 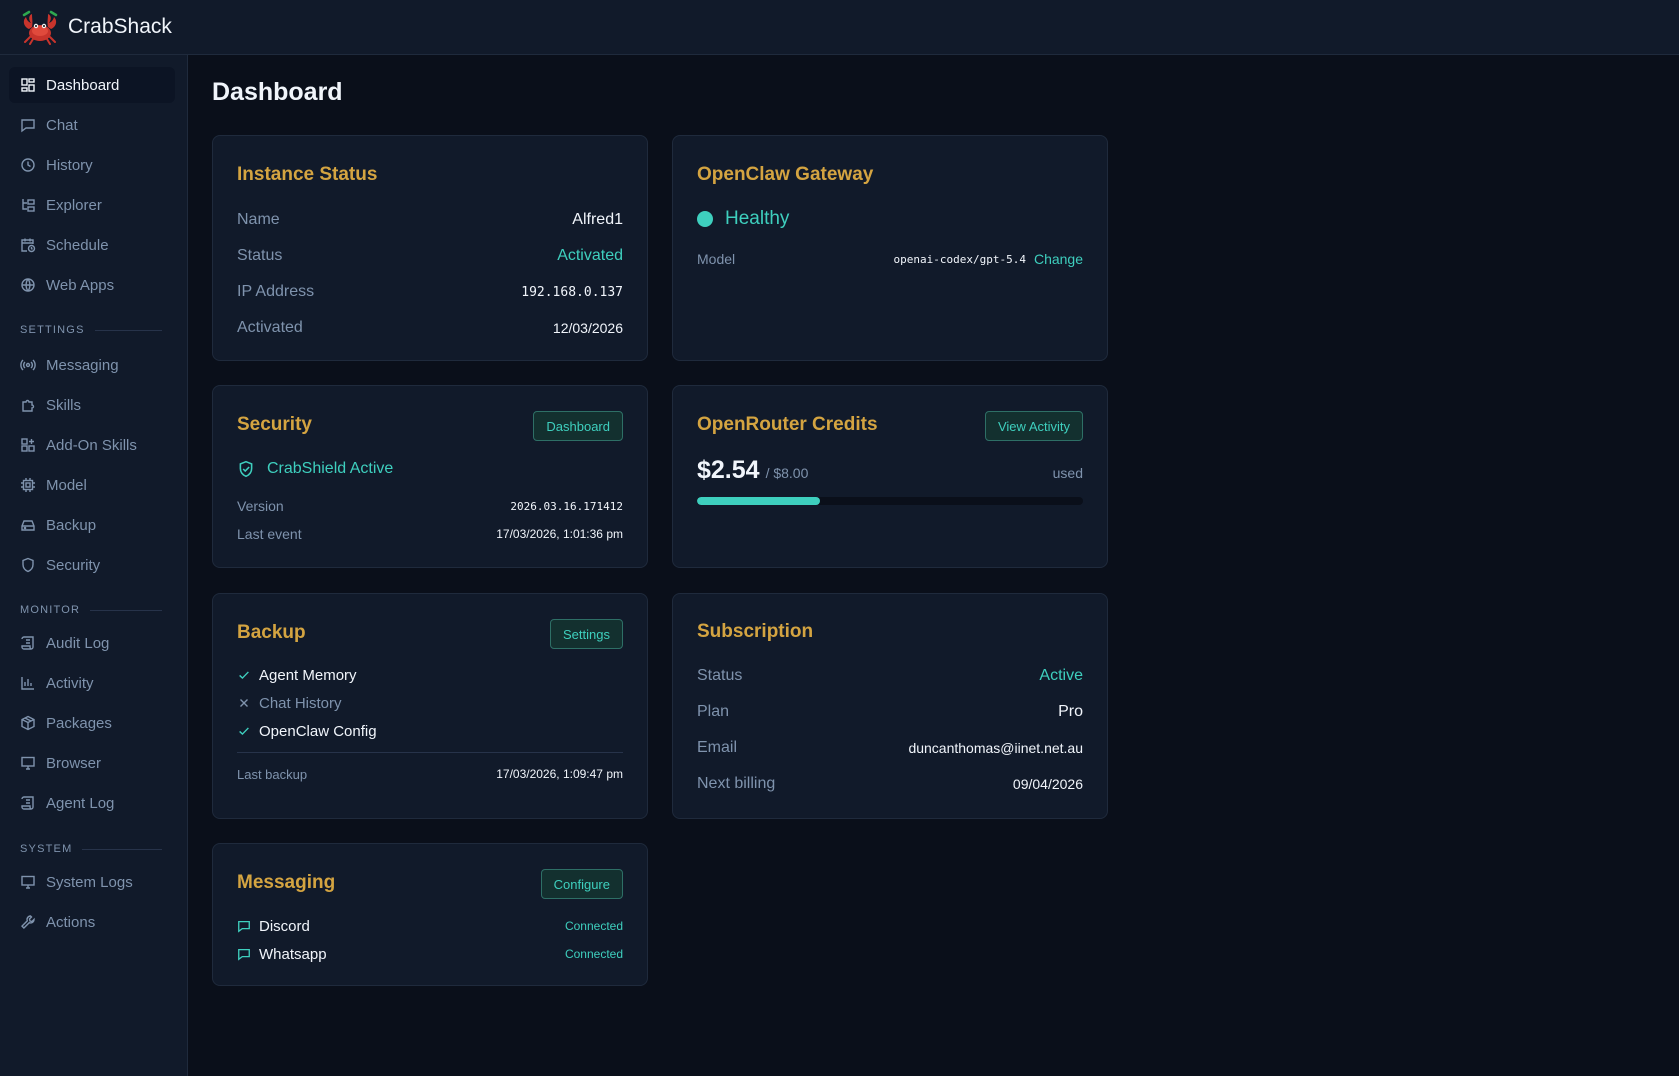 What do you see at coordinates (28, 723) in the screenshot?
I see `package-icon` at bounding box center [28, 723].